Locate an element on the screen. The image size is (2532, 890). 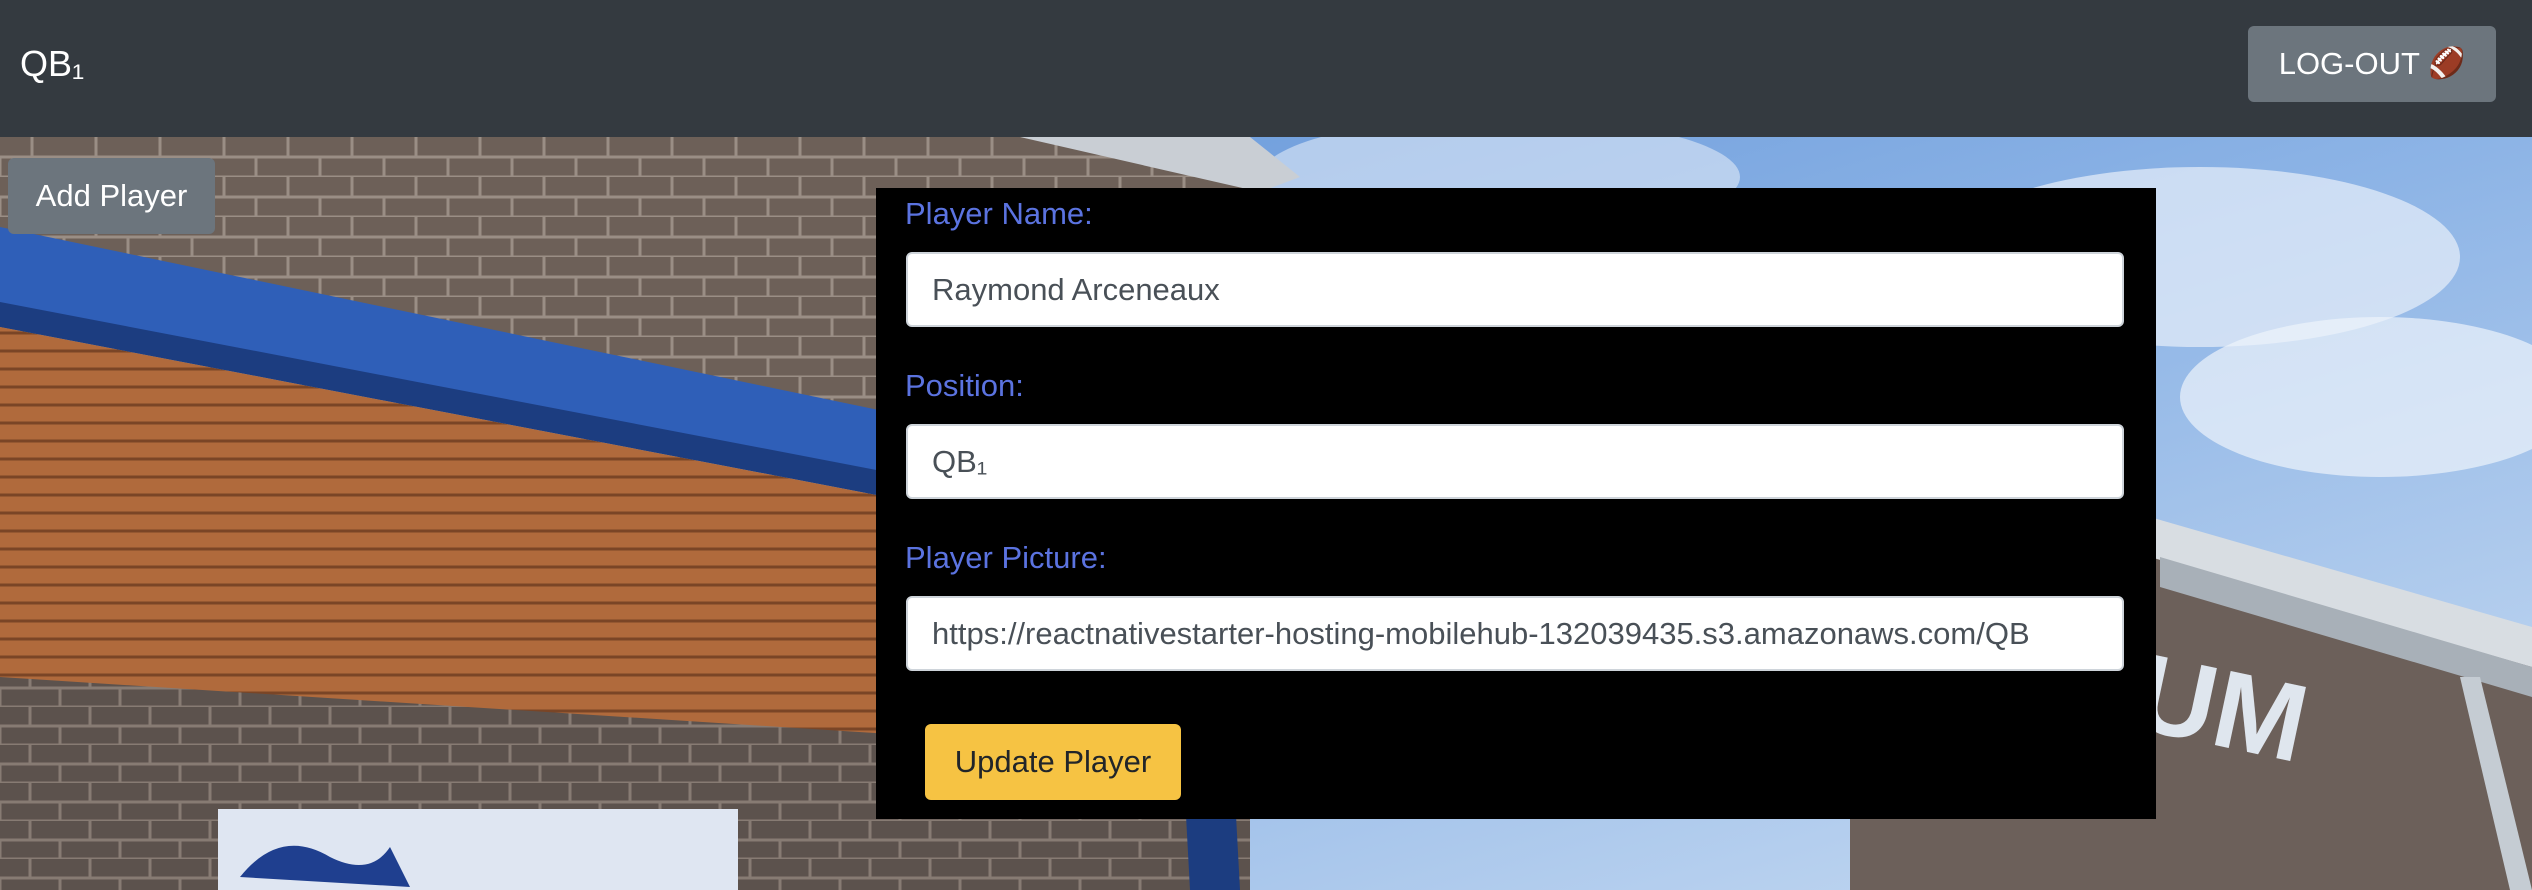
logout-button: LOG-OUT 🏈 is located at coordinates (2372, 64).